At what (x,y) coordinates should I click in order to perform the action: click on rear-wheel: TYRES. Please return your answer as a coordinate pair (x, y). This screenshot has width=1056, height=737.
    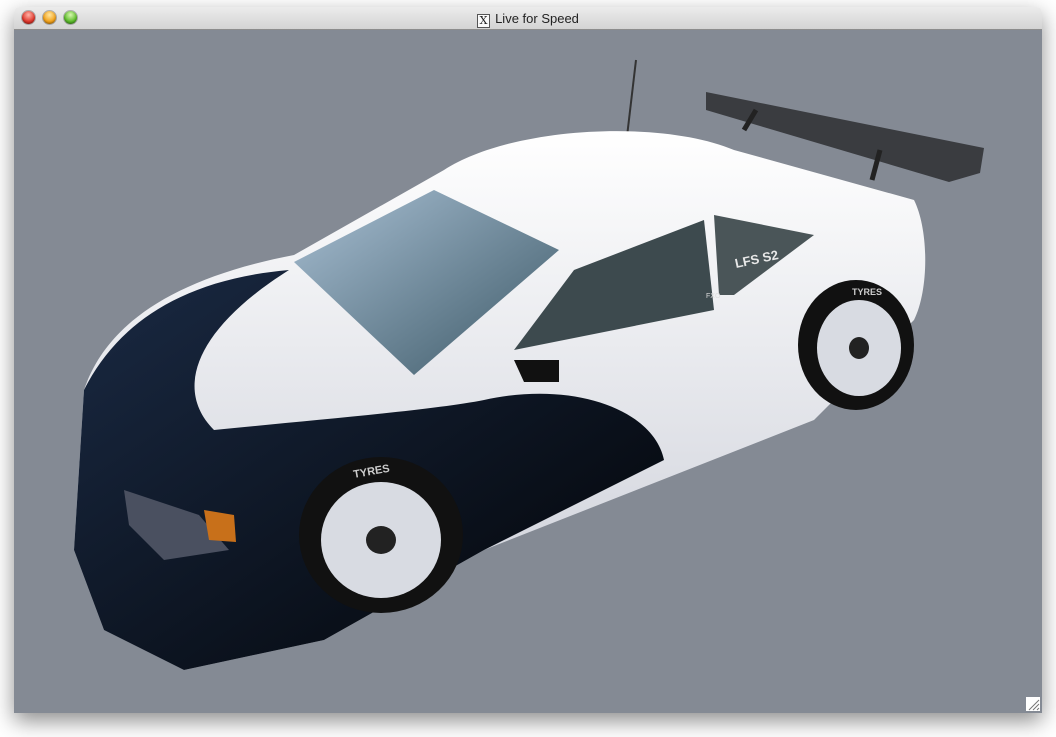
    Looking at the image, I should click on (856, 345).